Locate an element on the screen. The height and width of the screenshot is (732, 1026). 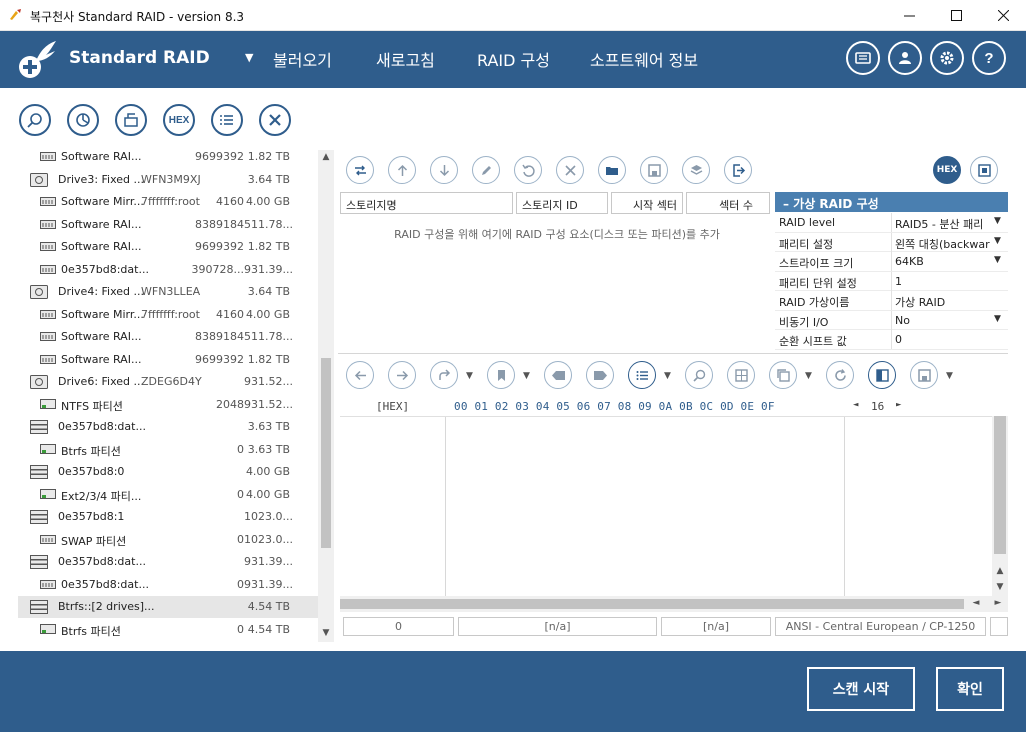
disk-map-button is located at coordinates (83, 120).